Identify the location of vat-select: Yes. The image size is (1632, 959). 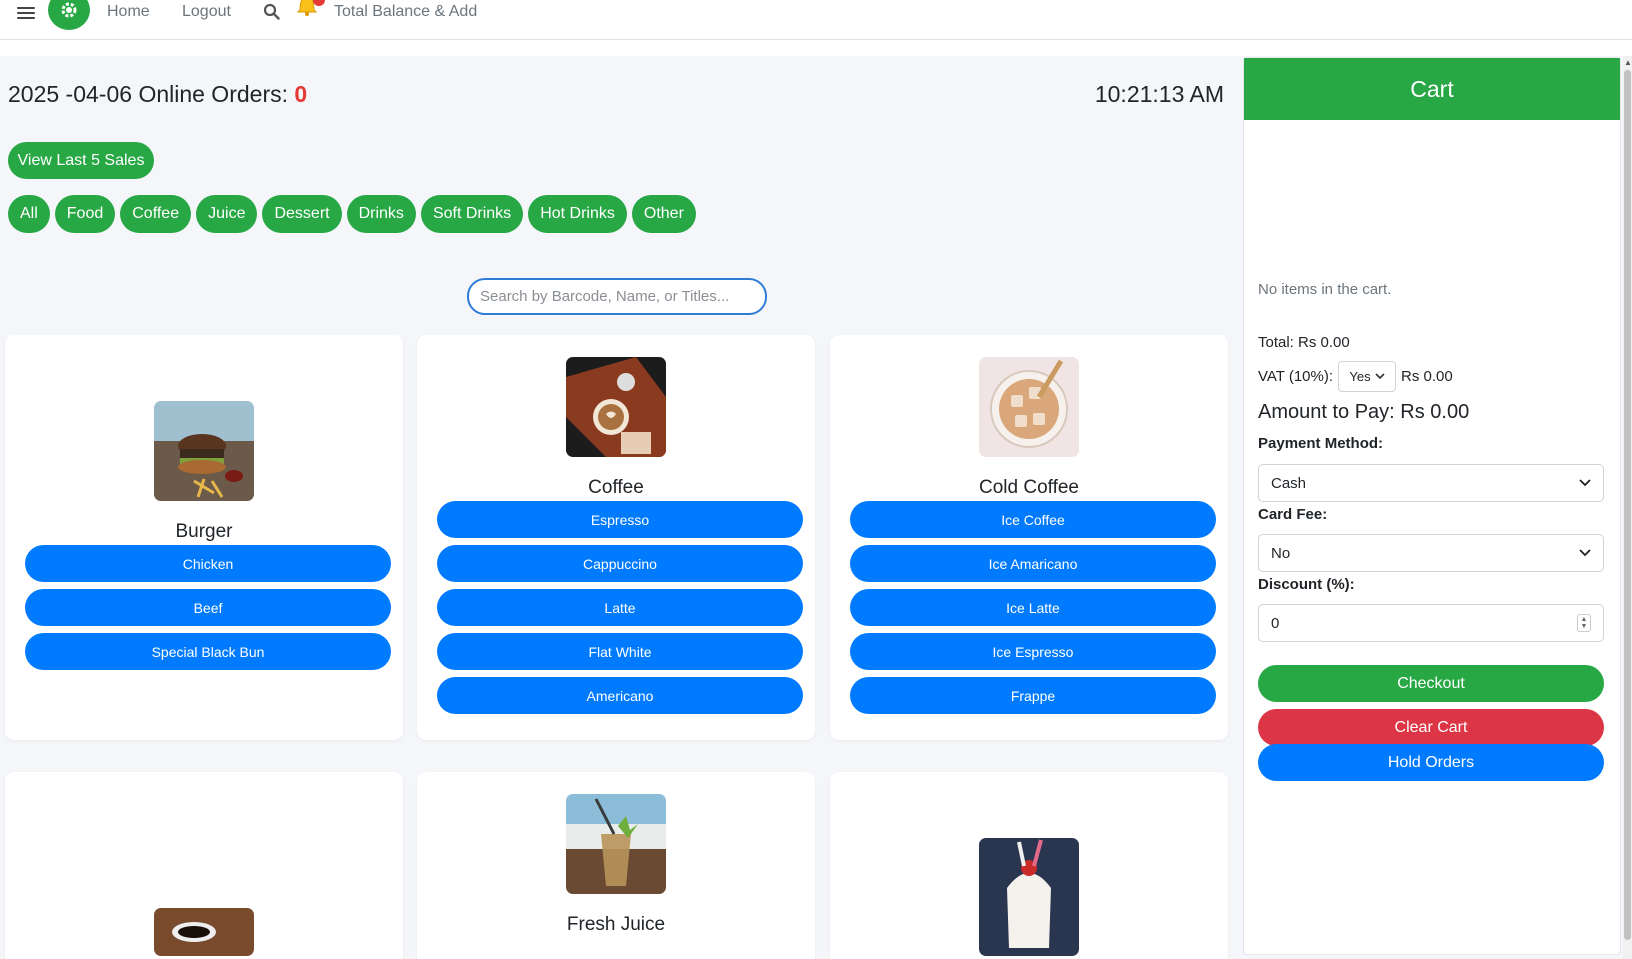
(1367, 376).